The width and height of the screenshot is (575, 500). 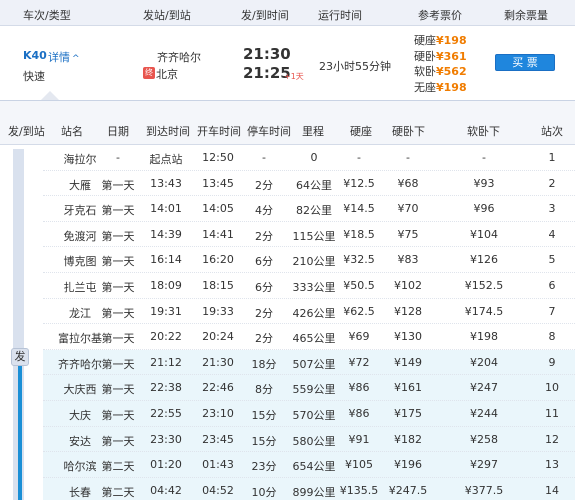 What do you see at coordinates (484, 439) in the screenshot?
I see `stop-soft-sleeper-price: ¥258` at bounding box center [484, 439].